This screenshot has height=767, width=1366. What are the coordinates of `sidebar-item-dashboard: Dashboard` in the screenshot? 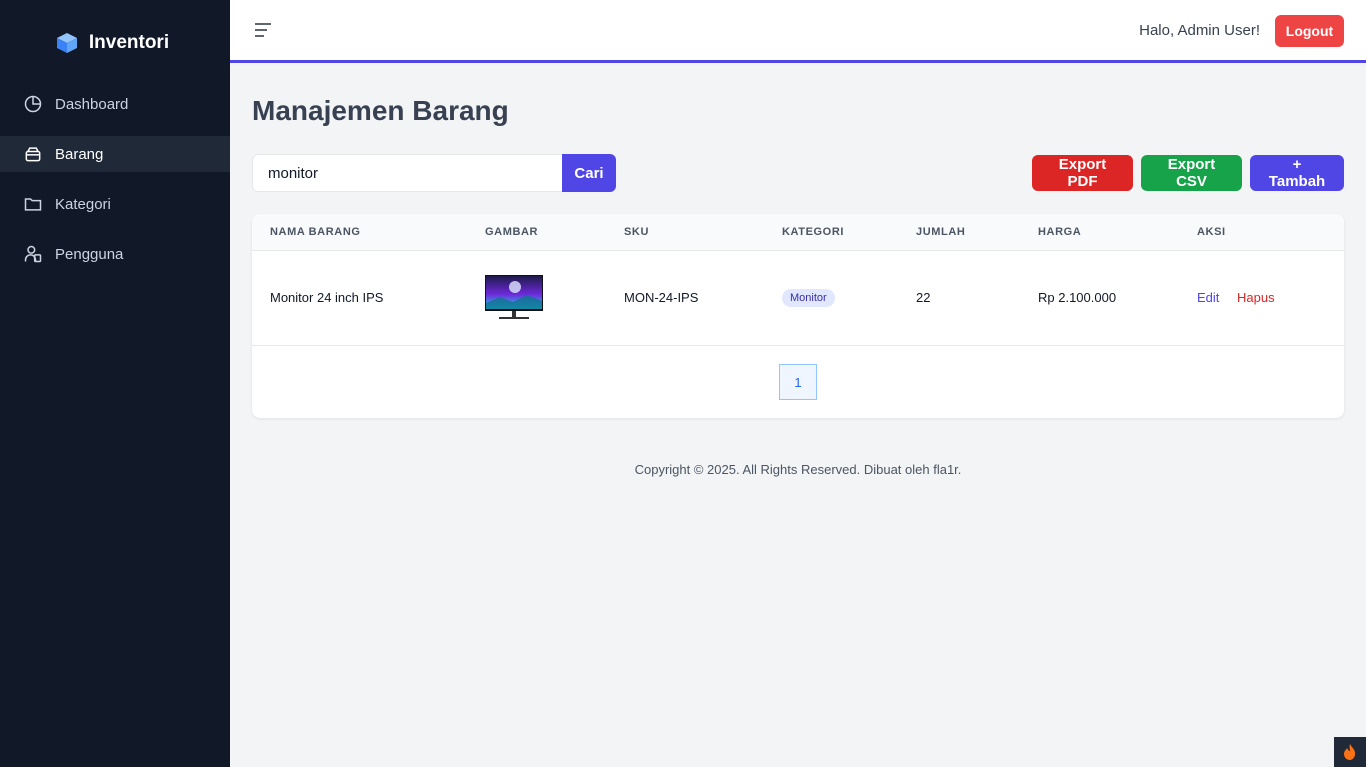 It's located at (115, 104).